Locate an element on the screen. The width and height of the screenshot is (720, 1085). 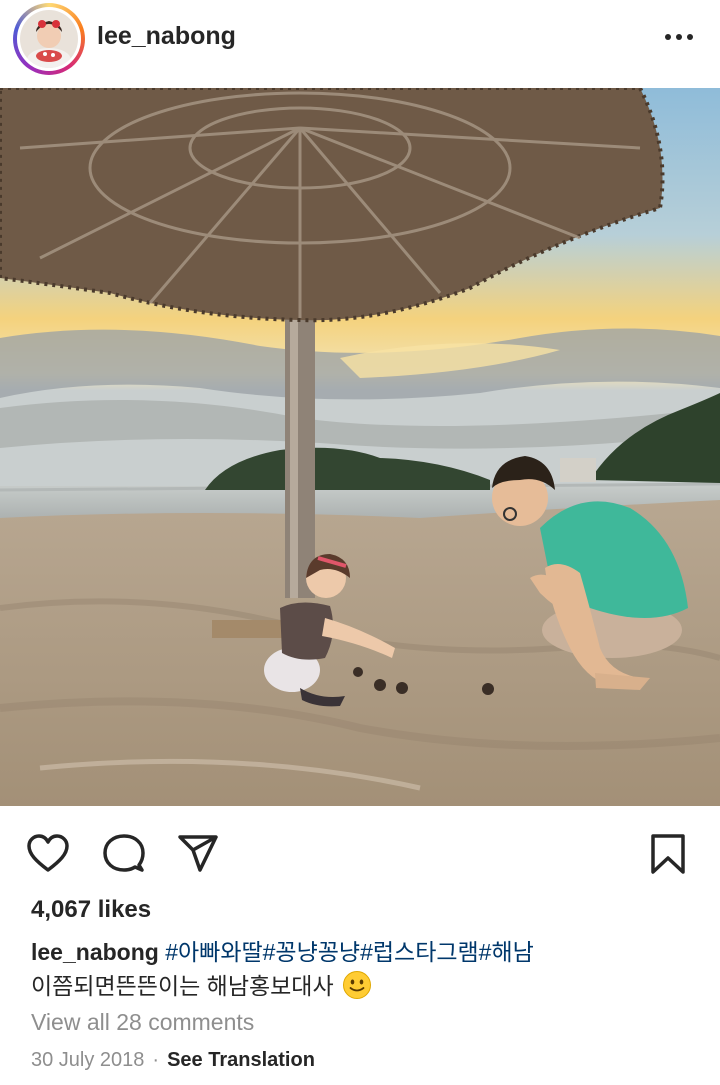
share-button is located at coordinates (198, 854).